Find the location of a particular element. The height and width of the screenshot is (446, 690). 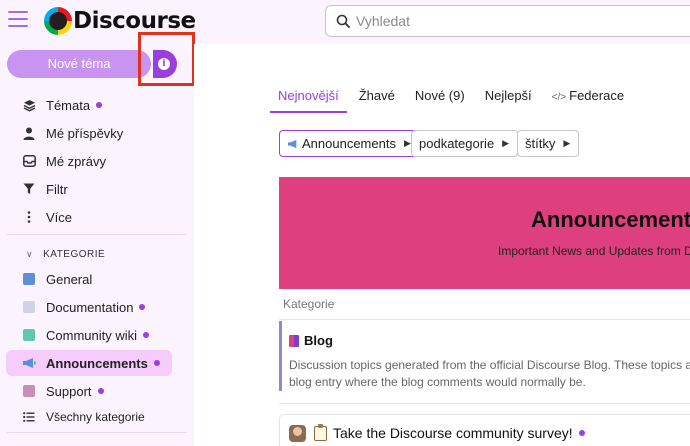

sidebar-category-community-wiki: Community wiki is located at coordinates (89, 335).